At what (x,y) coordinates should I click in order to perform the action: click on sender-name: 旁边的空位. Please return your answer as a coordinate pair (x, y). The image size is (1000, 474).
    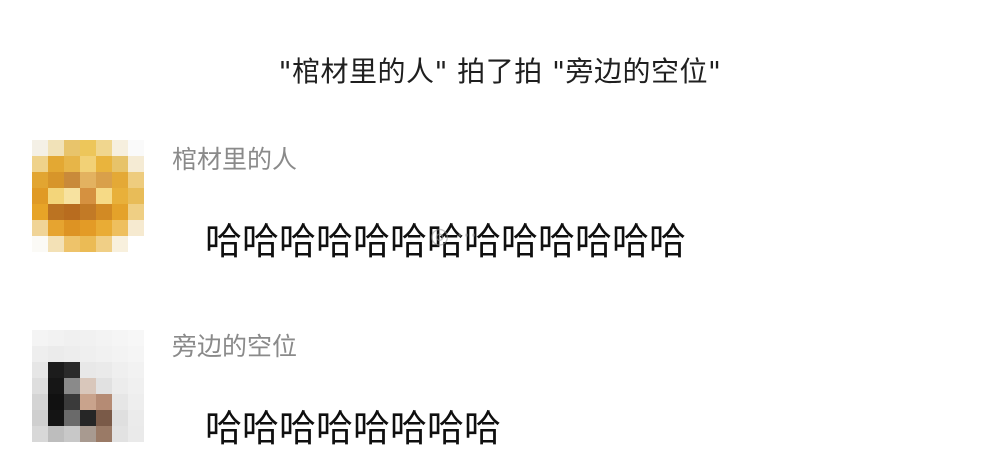
    Looking at the image, I should click on (235, 346).